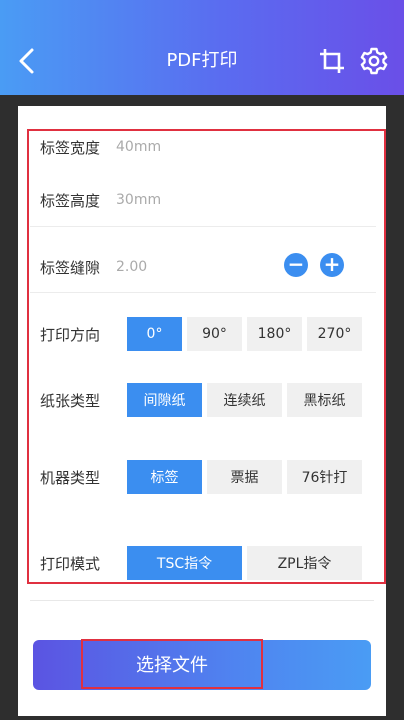  What do you see at coordinates (274, 334) in the screenshot?
I see `direction-option-180: 180°` at bounding box center [274, 334].